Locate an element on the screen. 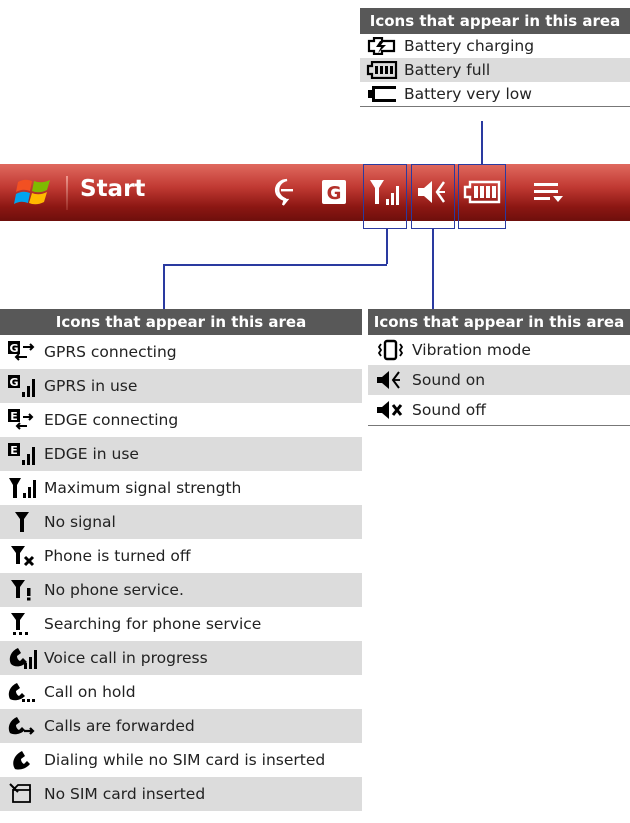 This screenshot has width=630, height=823. list-item: G GPRS in use is located at coordinates (181, 386).